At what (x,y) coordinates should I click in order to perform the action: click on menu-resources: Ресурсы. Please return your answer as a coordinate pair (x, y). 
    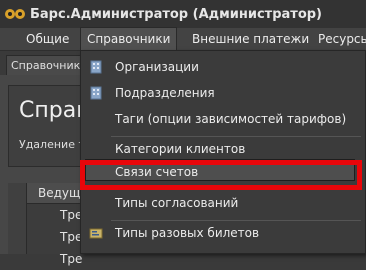
    Looking at the image, I should click on (339, 39).